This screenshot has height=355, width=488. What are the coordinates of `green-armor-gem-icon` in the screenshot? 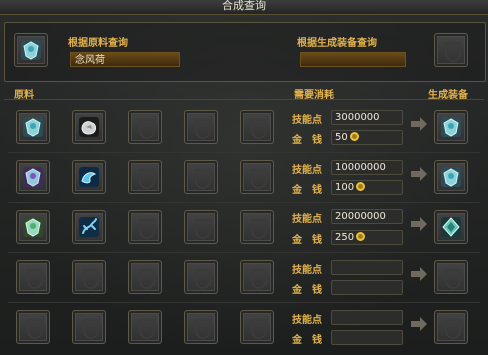 It's located at (33, 227).